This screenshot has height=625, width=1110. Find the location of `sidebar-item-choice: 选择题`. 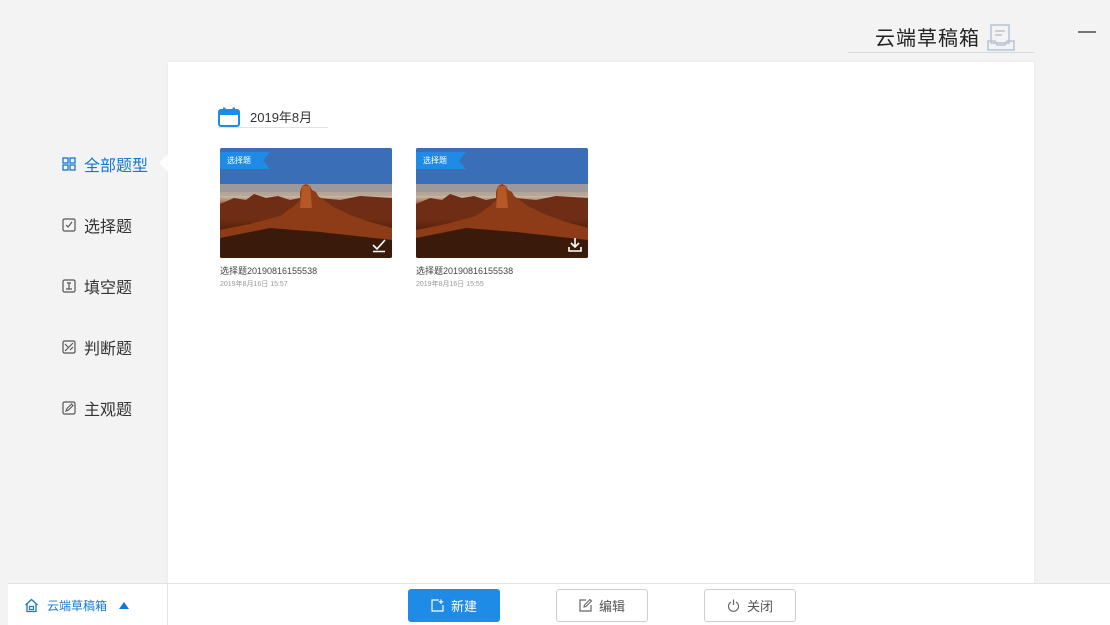

sidebar-item-choice: 选择题 is located at coordinates (88, 224).